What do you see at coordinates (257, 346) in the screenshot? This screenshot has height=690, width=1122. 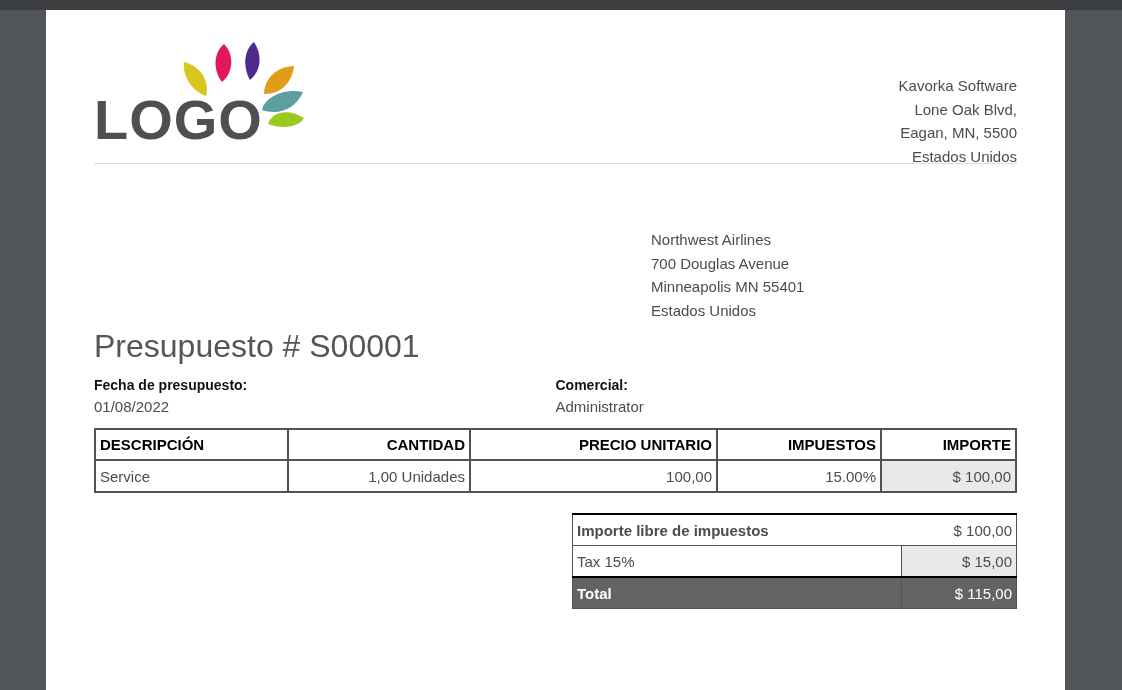 I see `document-title: Presupuesto # S00001` at bounding box center [257, 346].